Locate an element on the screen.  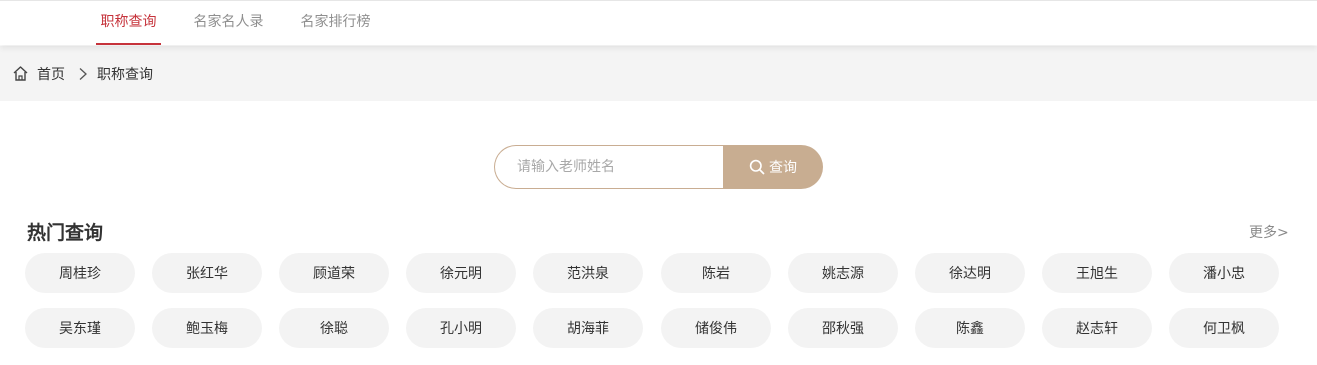
hot-name-chip: 陈岩 is located at coordinates (716, 273).